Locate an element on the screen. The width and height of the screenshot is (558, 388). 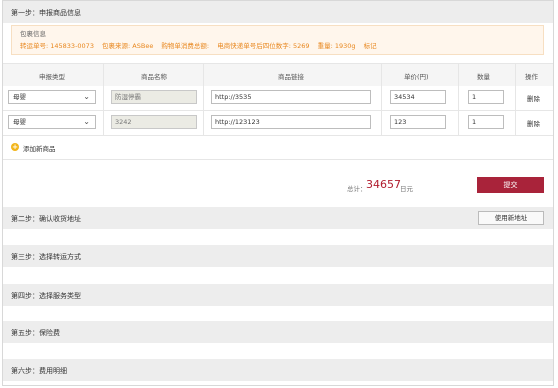
step1-title: 第一步：申报商品信息 is located at coordinates (46, 13).